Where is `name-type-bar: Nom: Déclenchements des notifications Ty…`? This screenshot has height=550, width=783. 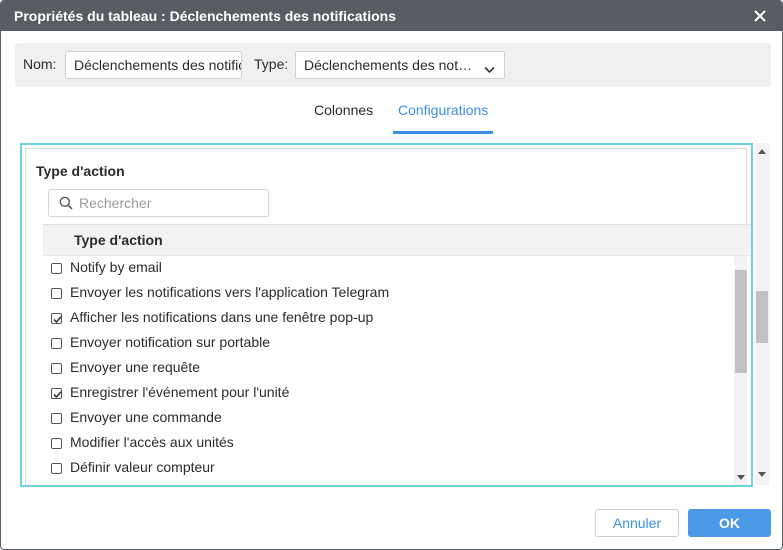 name-type-bar: Nom: Déclenchements des notifications Ty… is located at coordinates (393, 65).